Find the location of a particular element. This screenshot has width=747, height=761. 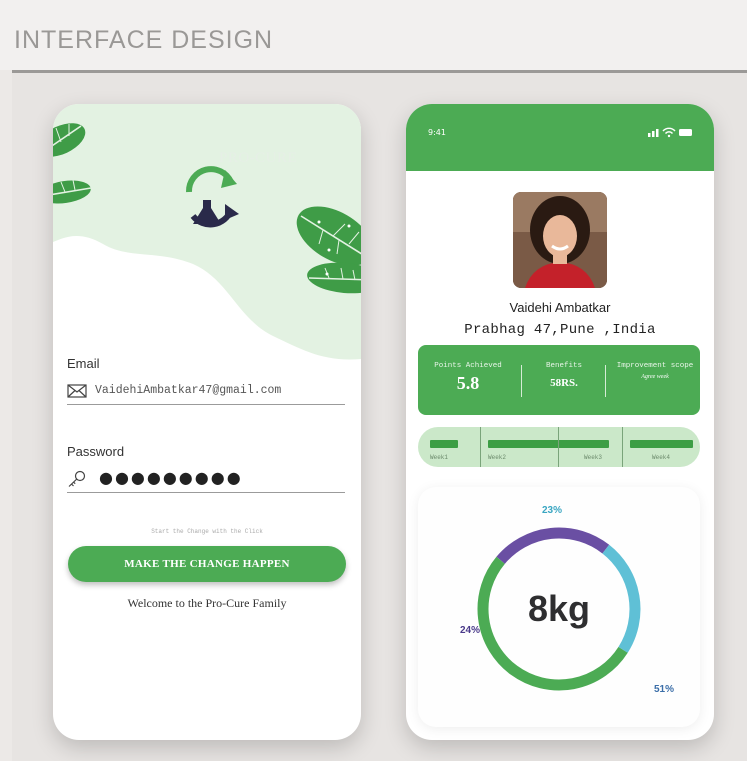

stat-improvement: Improvement scope Agree week is located at coordinates (655, 380).